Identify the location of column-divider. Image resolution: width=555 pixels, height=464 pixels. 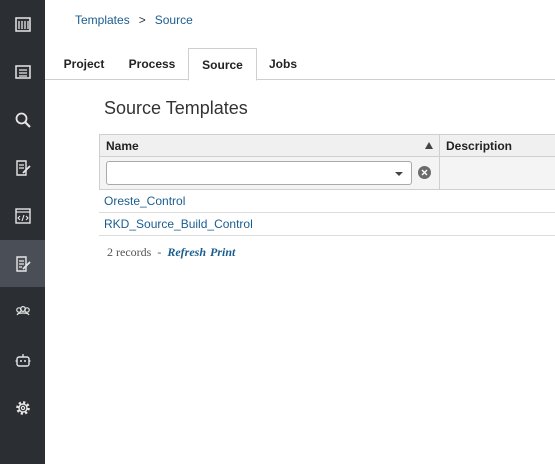
(439, 173).